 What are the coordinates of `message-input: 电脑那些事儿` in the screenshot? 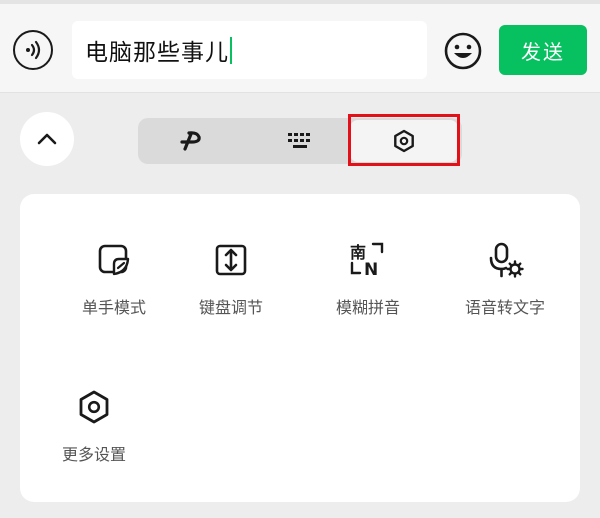 It's located at (249, 50).